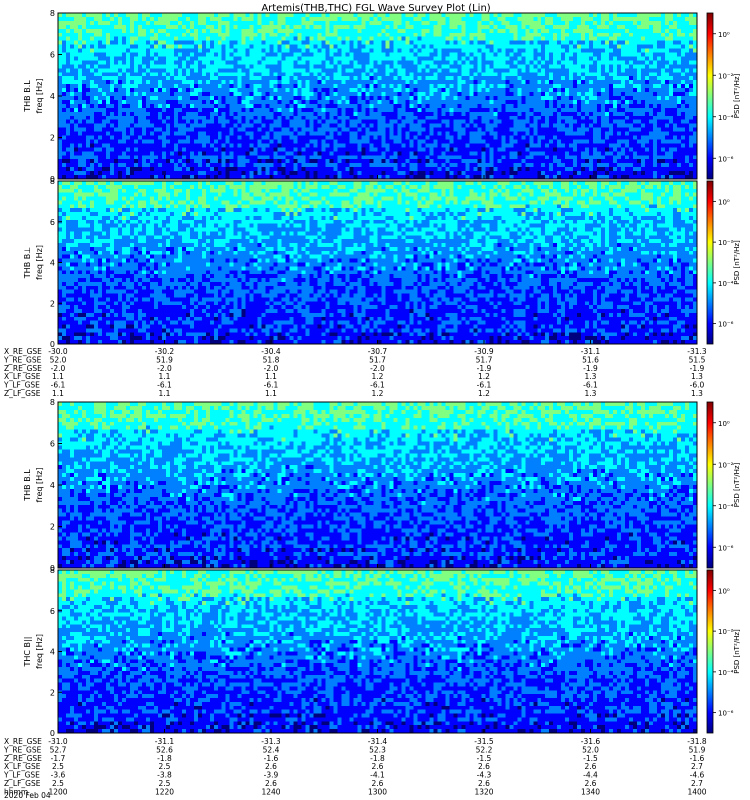 Image resolution: width=750 pixels, height=800 pixels. Describe the element at coordinates (27, 263) in the screenshot. I see `band-label: THB B⊥` at that location.